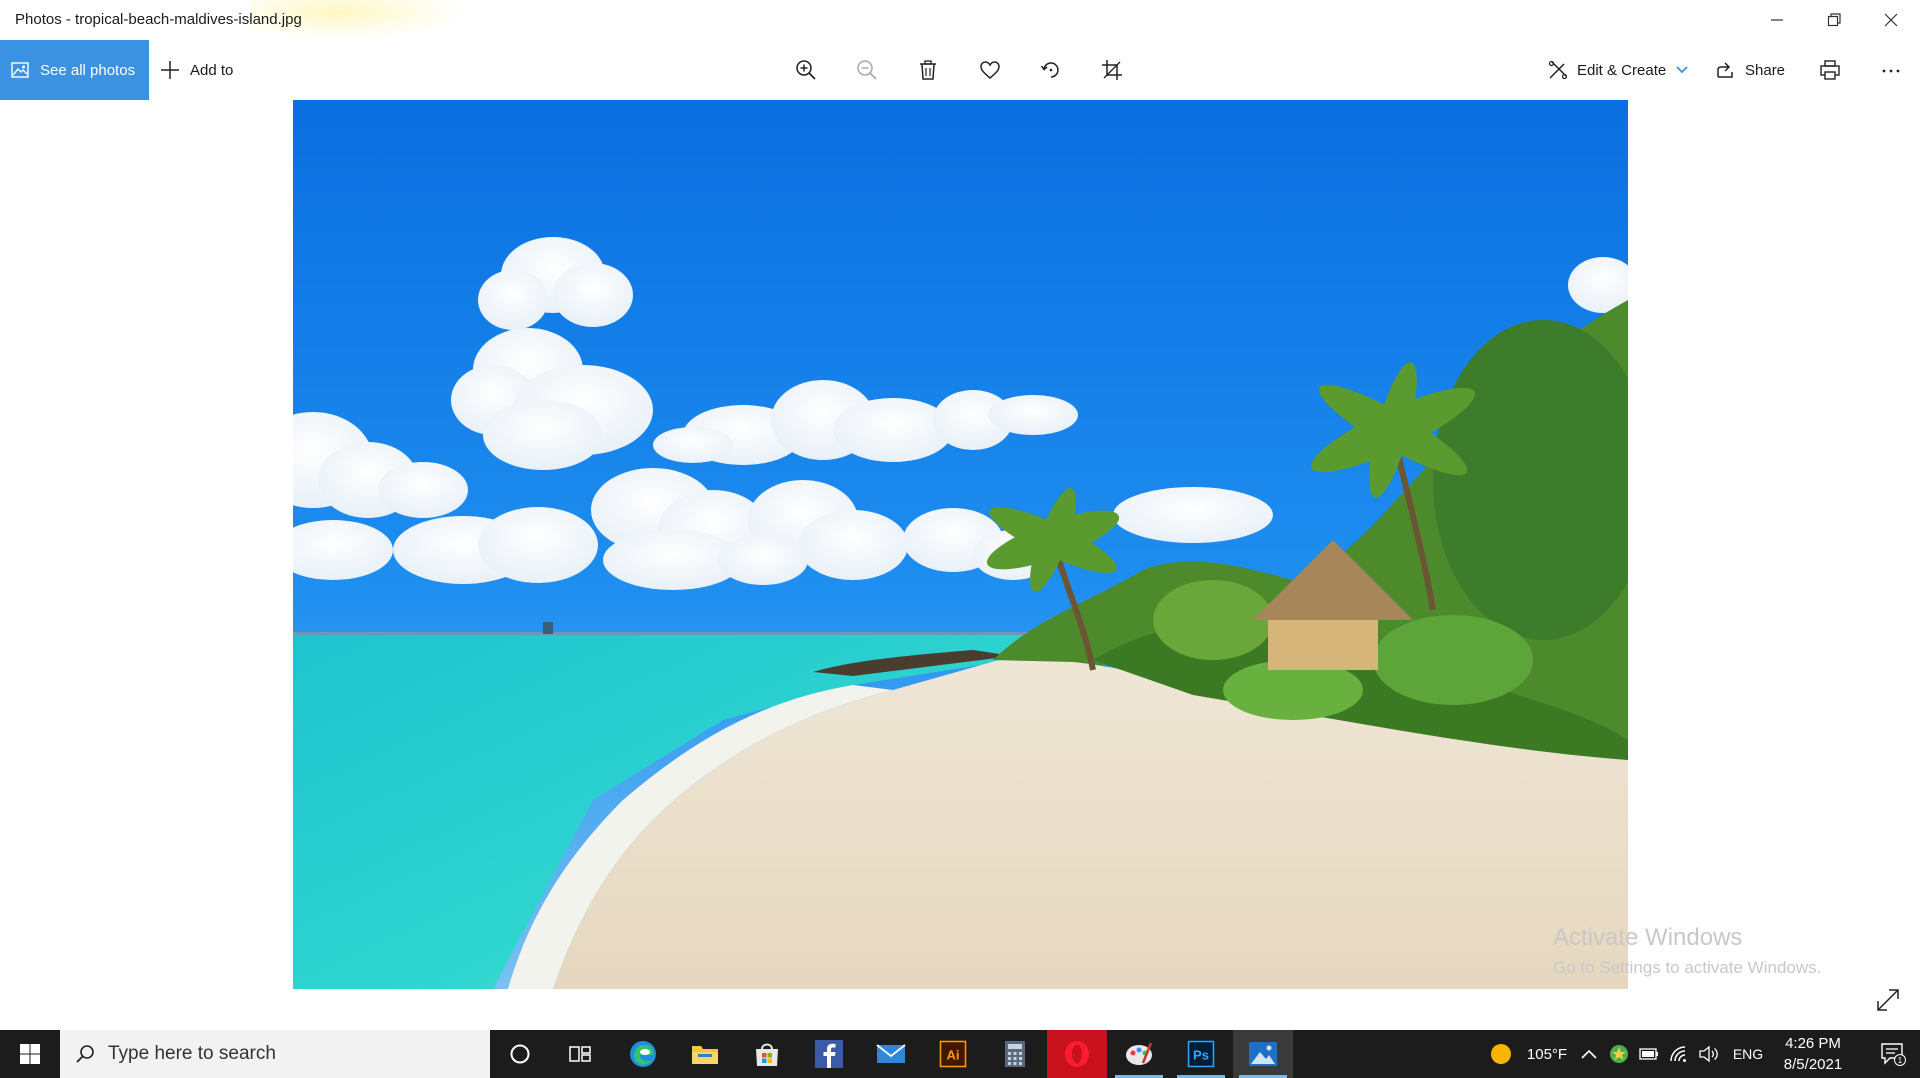 The height and width of the screenshot is (1078, 1920). I want to click on battery-icon, so click(1648, 1054).